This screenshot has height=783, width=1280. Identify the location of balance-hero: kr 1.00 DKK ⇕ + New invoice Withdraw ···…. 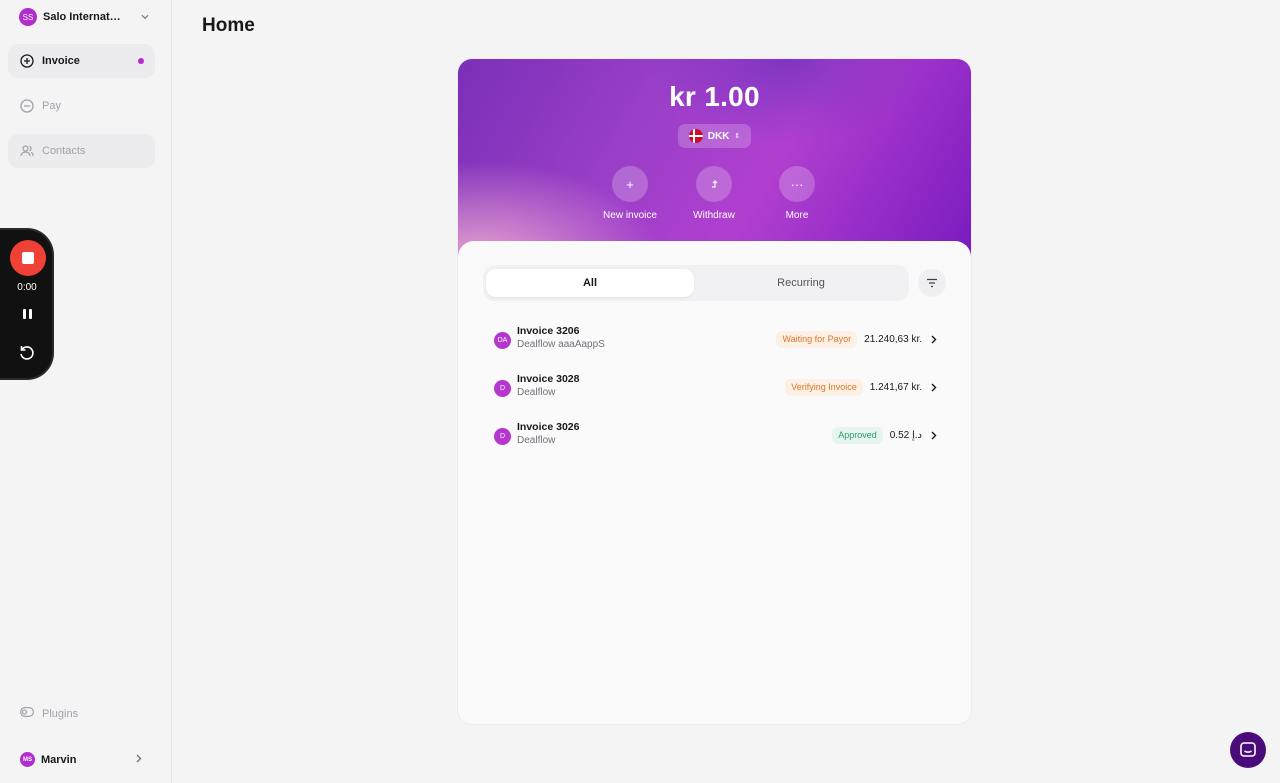
(714, 159).